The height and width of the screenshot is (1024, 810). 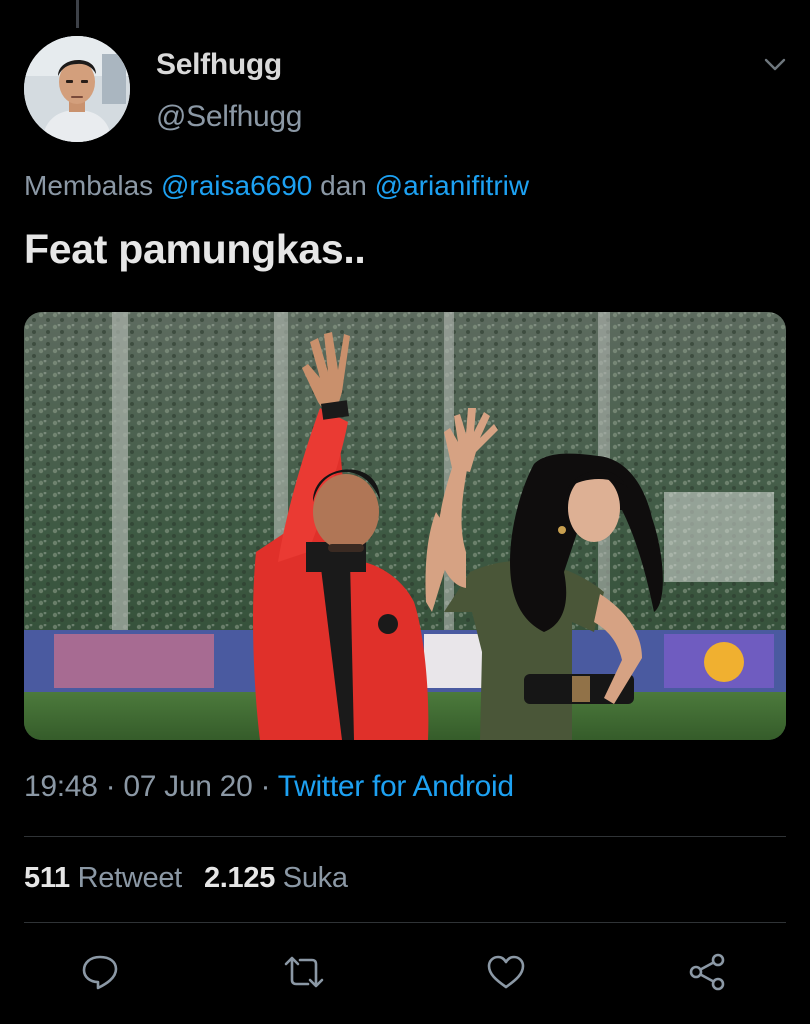 I want to click on like-label: Suka, so click(x=315, y=878).